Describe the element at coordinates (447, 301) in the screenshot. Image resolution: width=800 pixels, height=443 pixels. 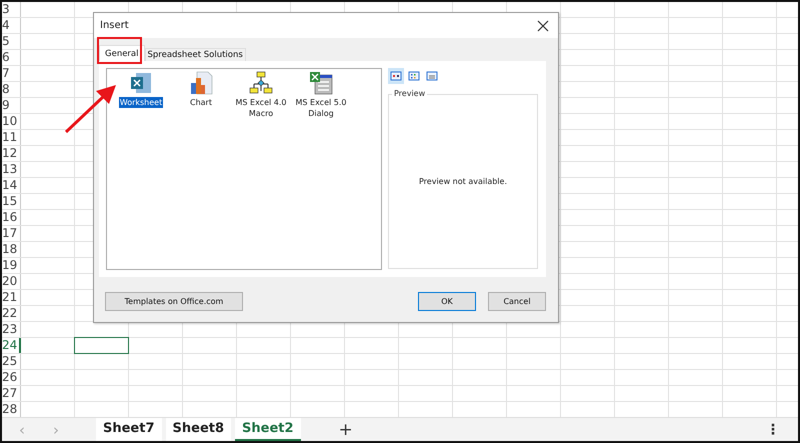
I see `ok-button: OK` at that location.